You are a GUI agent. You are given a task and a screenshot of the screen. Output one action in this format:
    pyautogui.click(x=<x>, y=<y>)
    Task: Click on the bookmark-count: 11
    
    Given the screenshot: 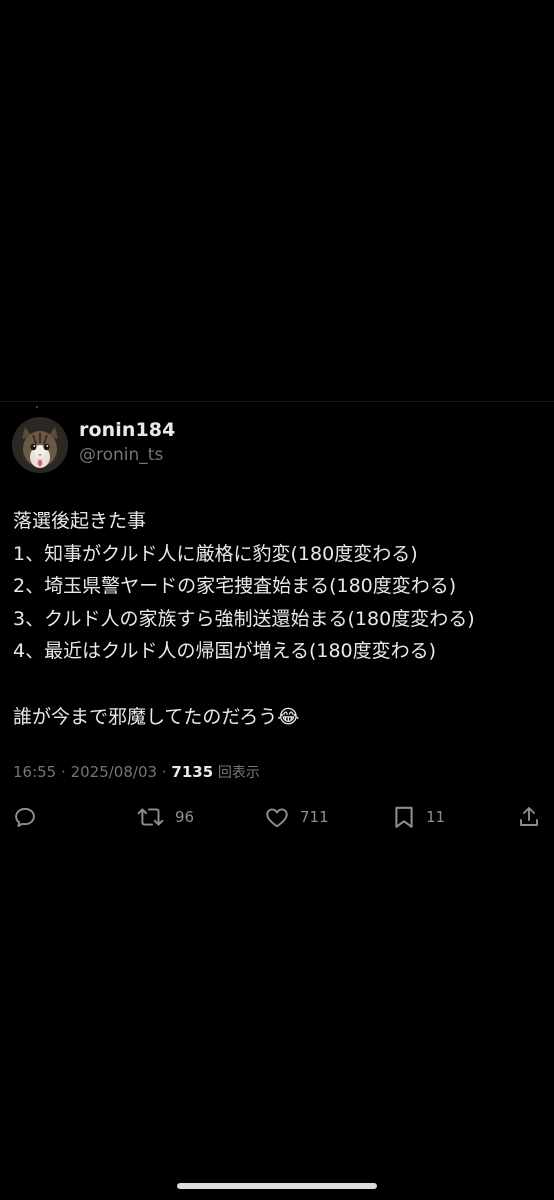 What is the action you would take?
    pyautogui.click(x=436, y=817)
    